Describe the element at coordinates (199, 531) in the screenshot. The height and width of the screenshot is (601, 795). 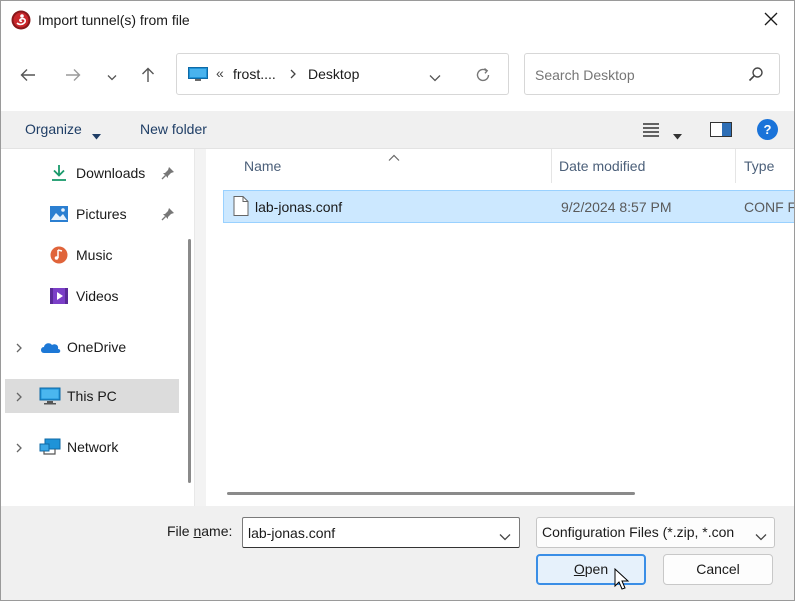
I see `file-name-label: File name:` at that location.